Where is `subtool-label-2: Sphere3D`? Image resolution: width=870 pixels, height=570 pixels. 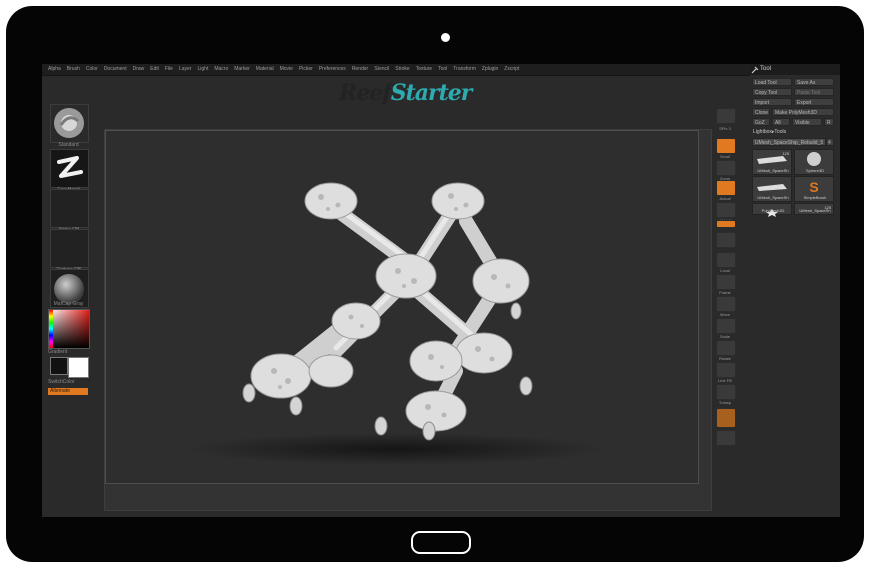
subtool-label-2: Sphere3D is located at coordinates (814, 170).